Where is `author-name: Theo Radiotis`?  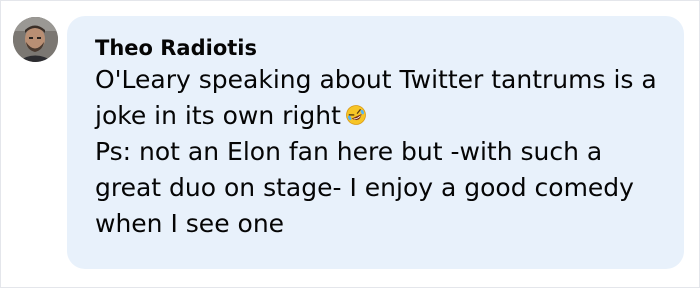
author-name: Theo Radiotis is located at coordinates (176, 48).